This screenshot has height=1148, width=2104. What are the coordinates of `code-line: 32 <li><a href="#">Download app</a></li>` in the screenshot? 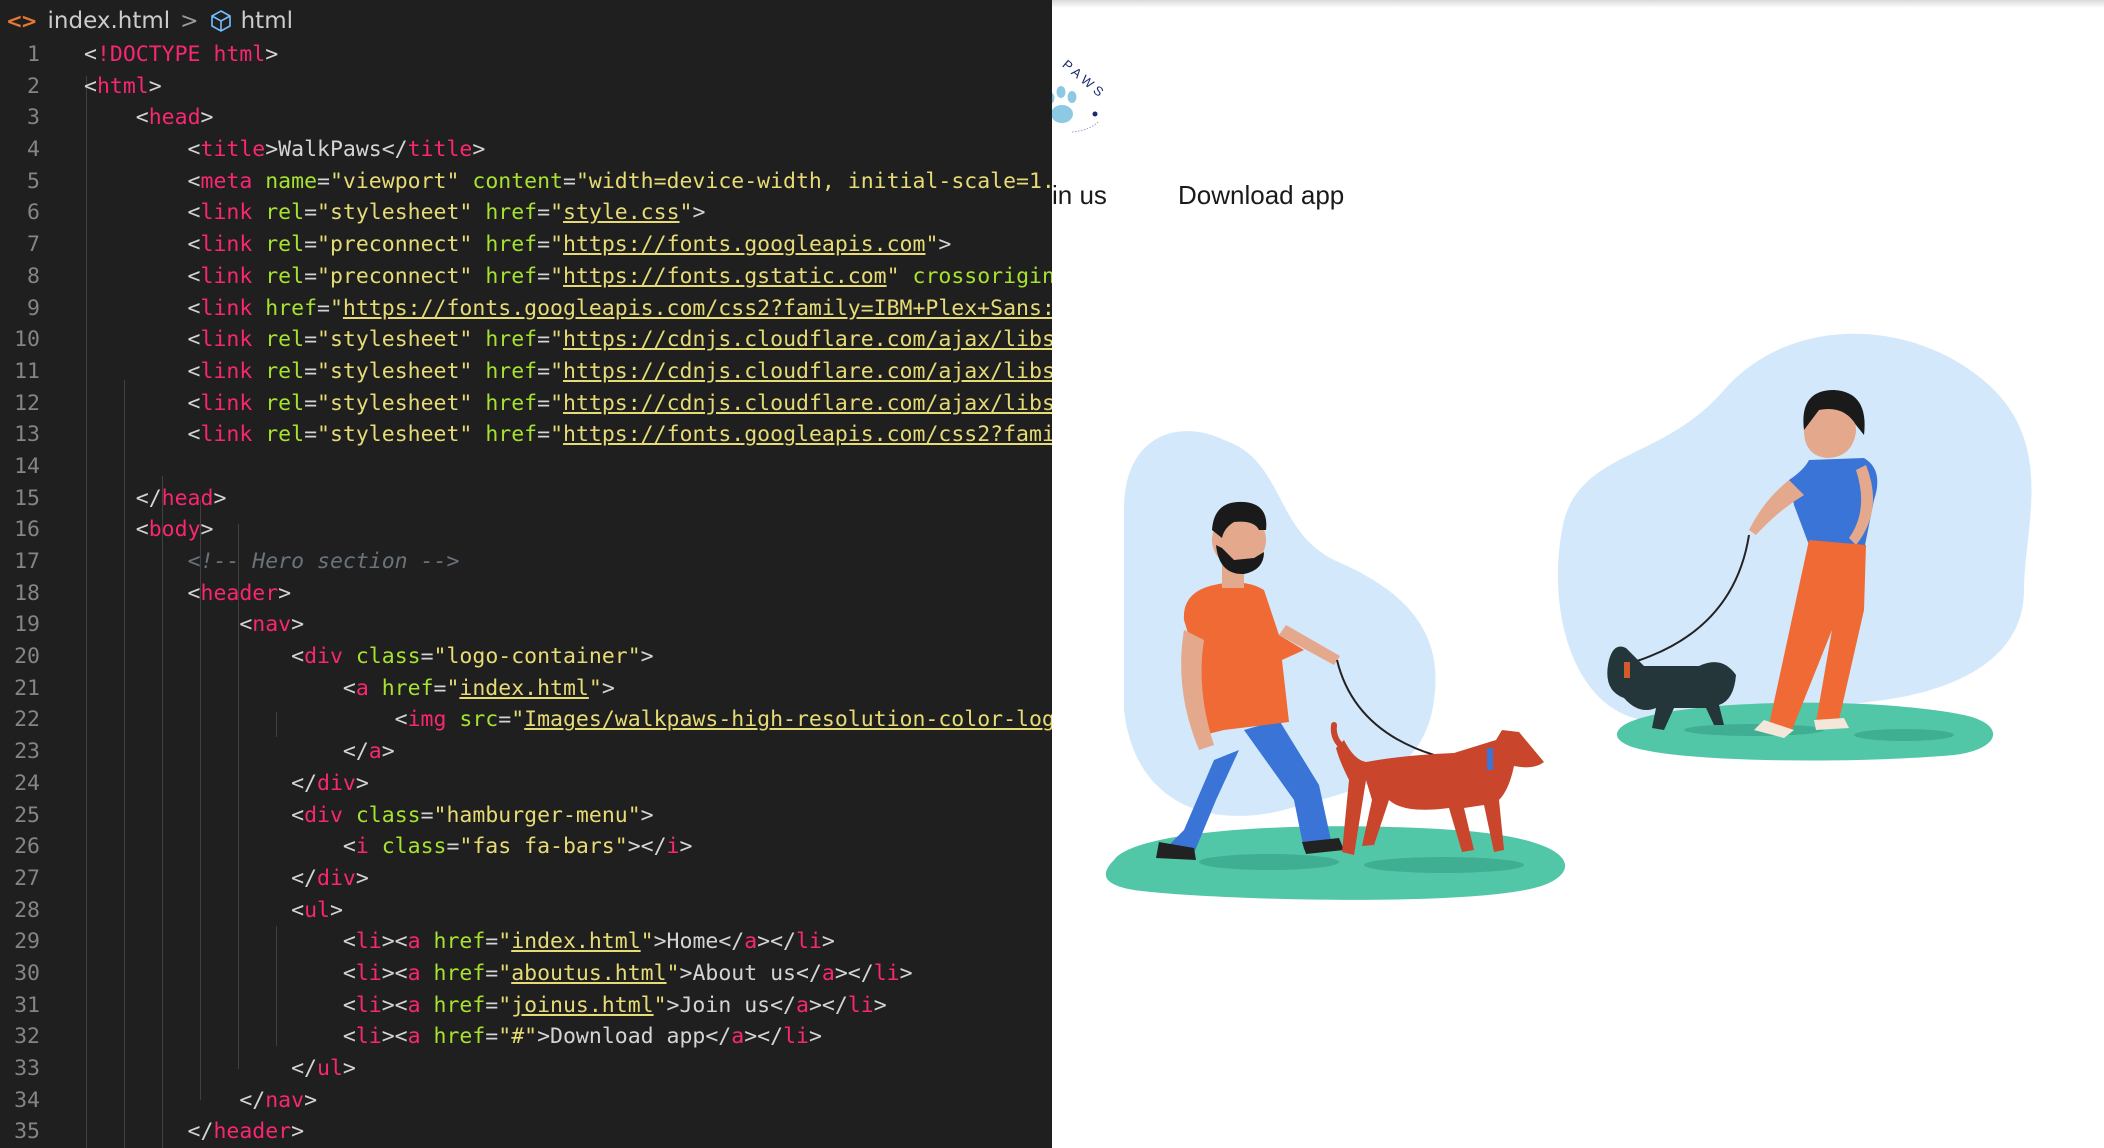 It's located at (526, 1037).